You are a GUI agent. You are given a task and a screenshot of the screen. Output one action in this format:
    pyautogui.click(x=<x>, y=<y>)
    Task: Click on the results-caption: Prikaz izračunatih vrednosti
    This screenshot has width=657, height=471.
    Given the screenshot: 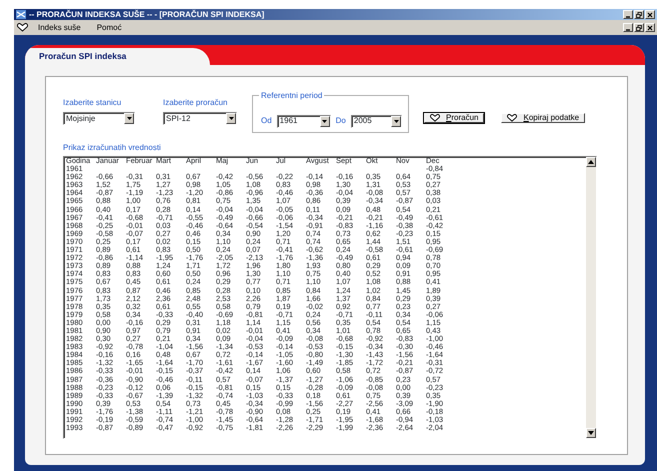 What is the action you would take?
    pyautogui.click(x=112, y=148)
    